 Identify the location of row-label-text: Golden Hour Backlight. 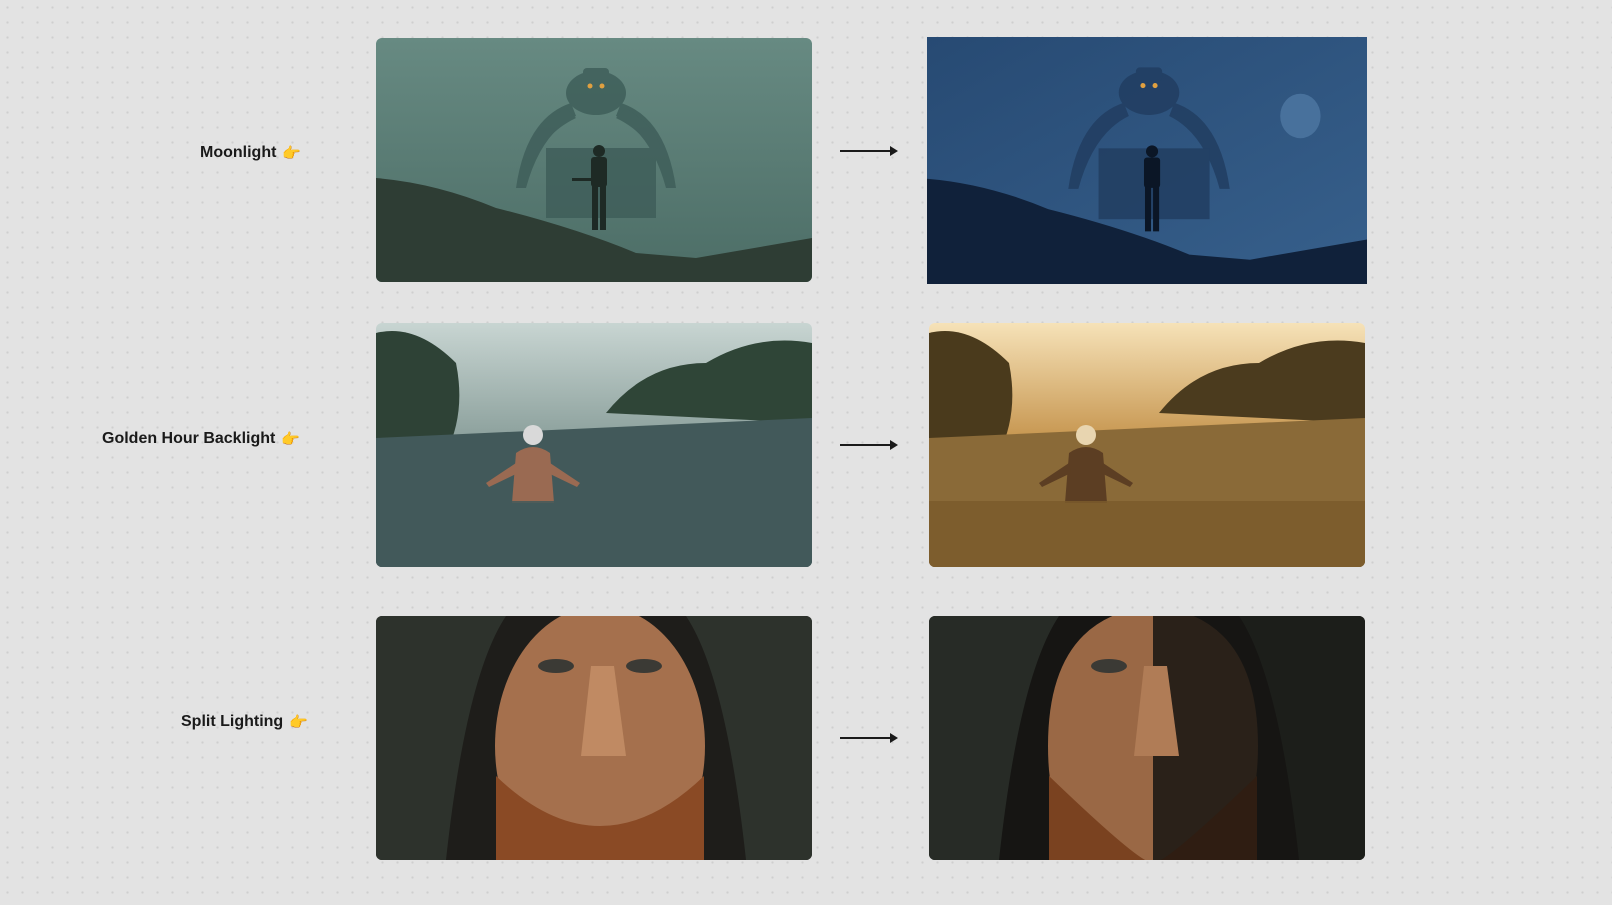
(189, 438).